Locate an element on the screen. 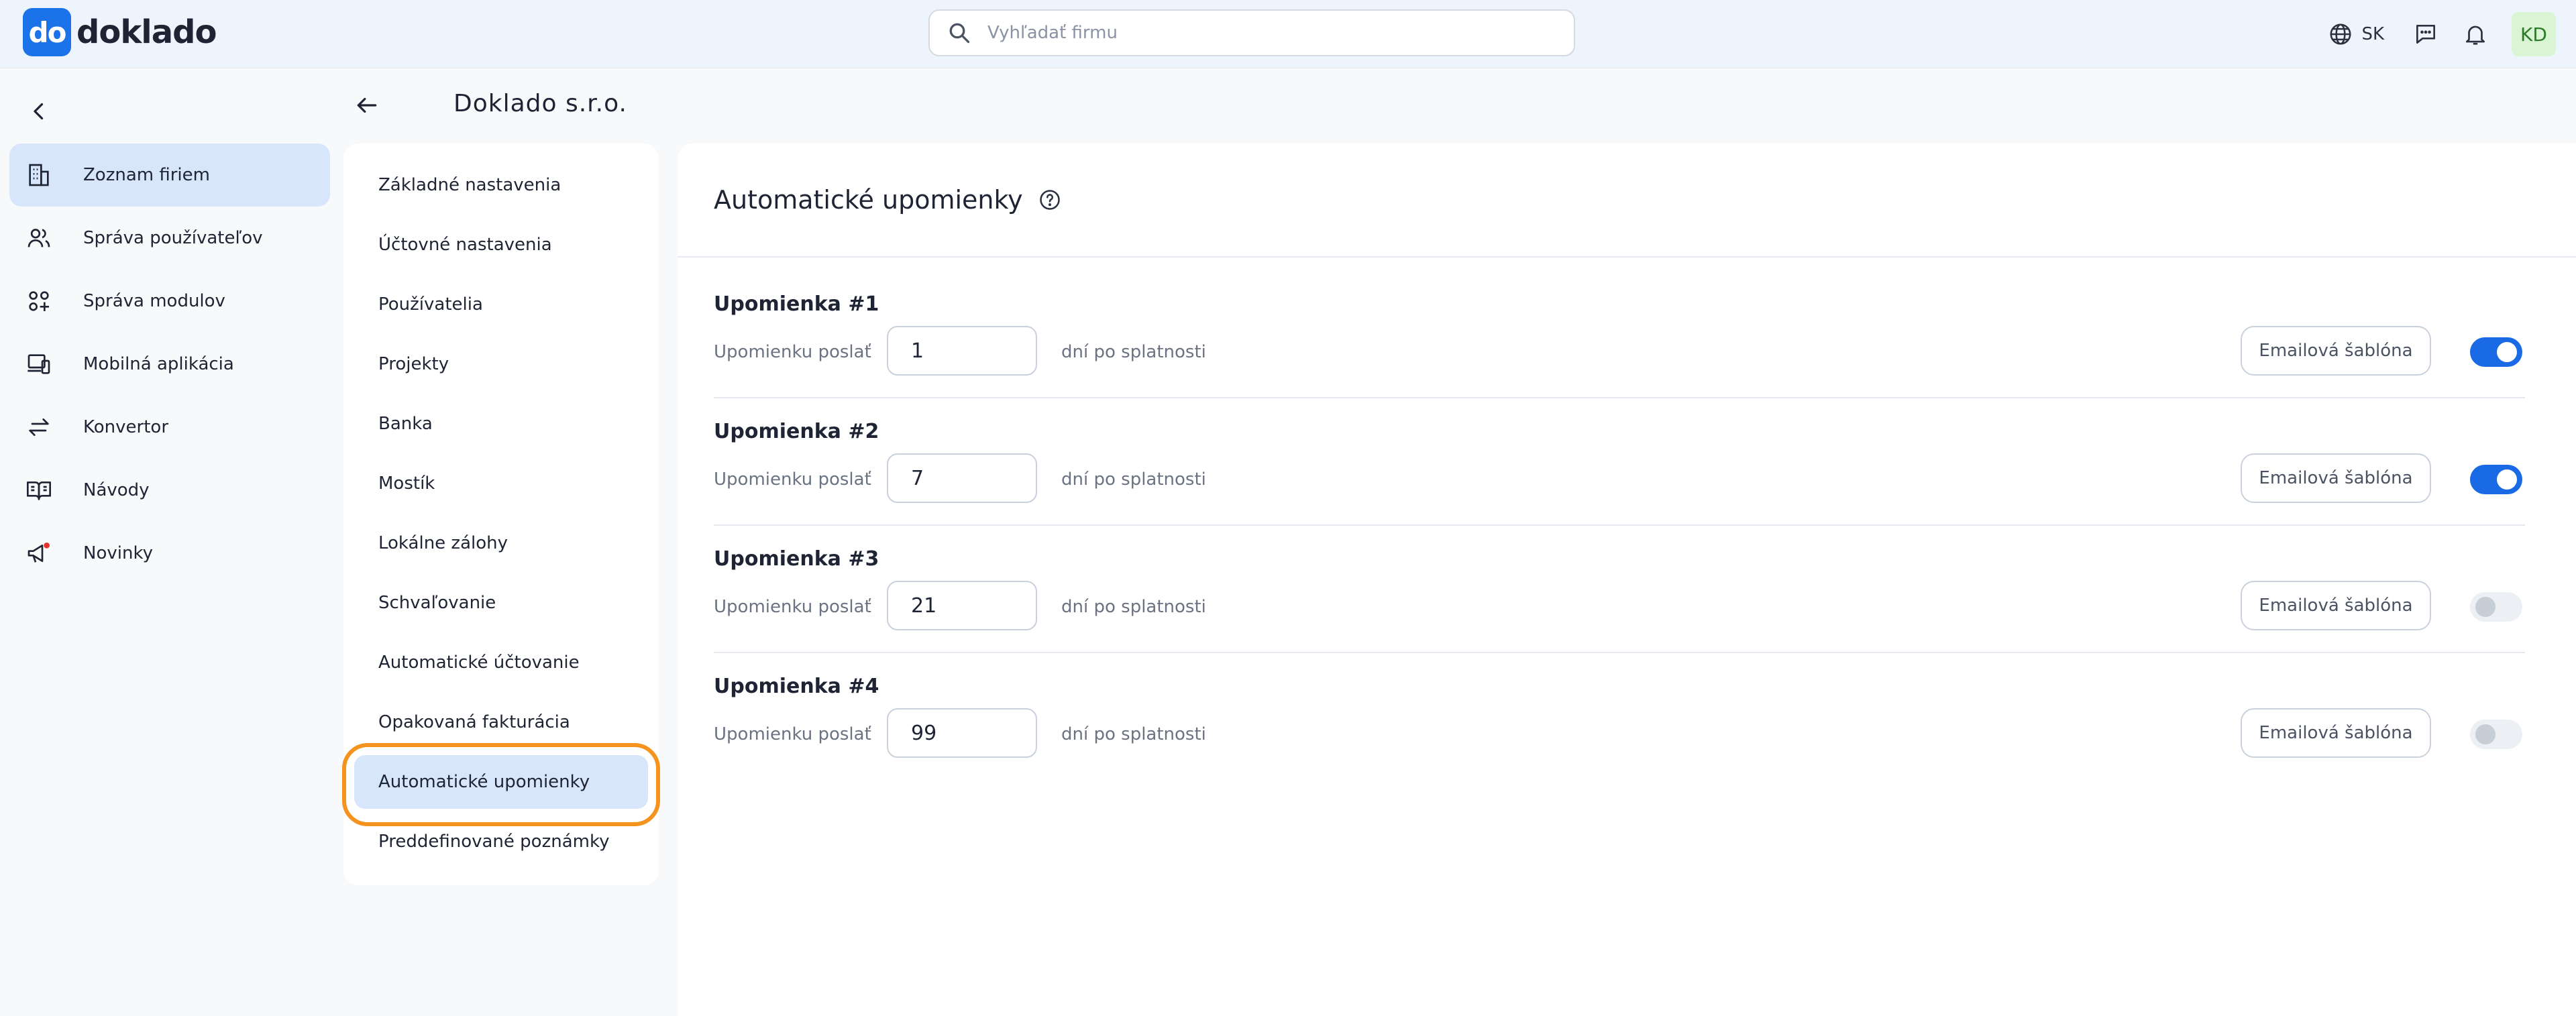  back-arrow-icon is located at coordinates (367, 105).